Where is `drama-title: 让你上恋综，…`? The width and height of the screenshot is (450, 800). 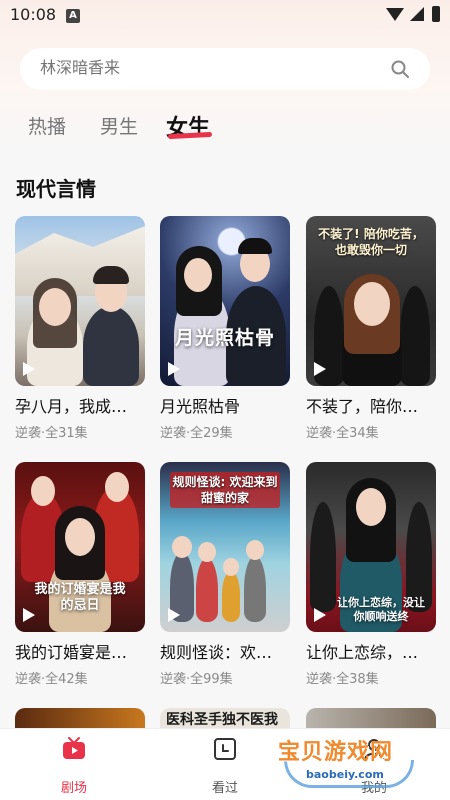 drama-title: 让你上恋综，… is located at coordinates (362, 652).